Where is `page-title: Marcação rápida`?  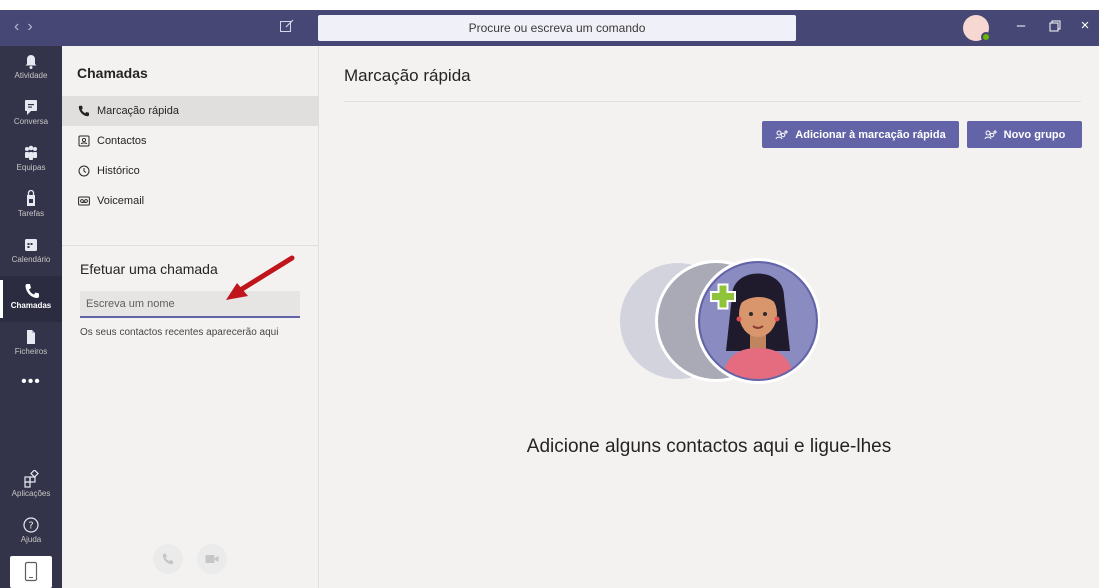 page-title: Marcação rápida is located at coordinates (407, 75).